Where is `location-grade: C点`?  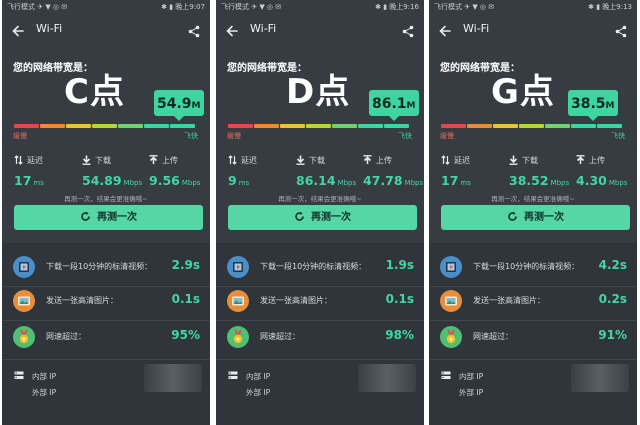
location-grade: C点 is located at coordinates (94, 92).